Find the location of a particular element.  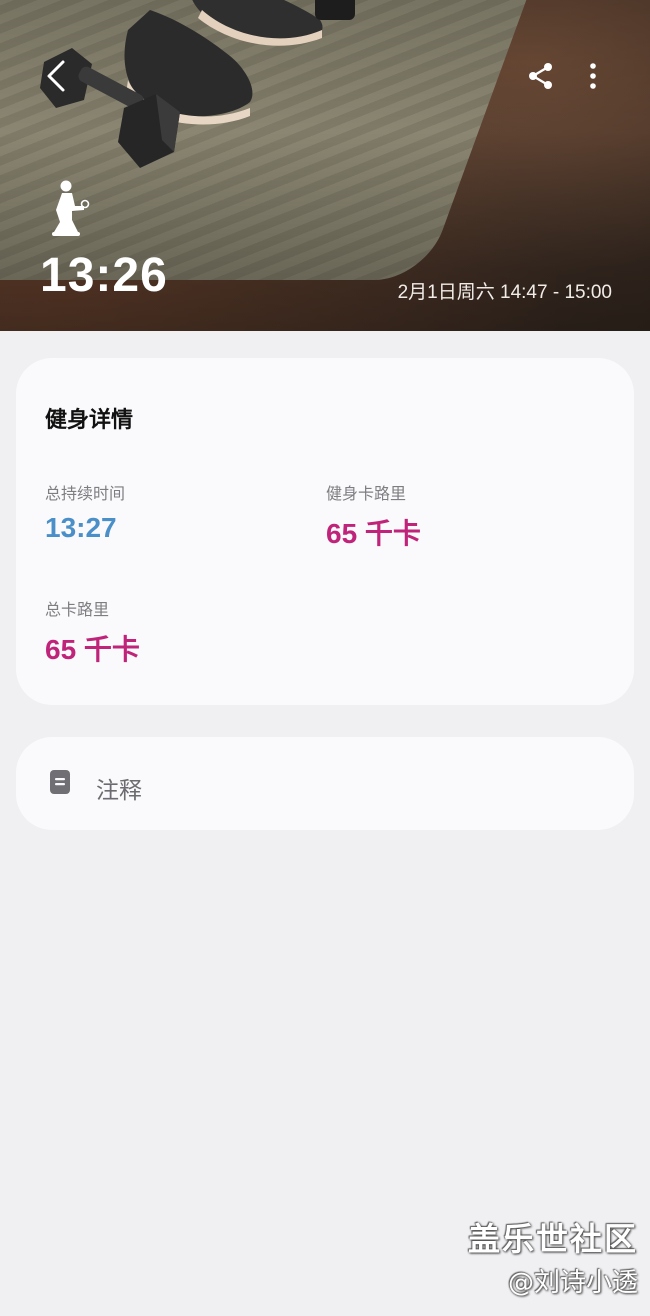

metric-label: 健身卡路里 is located at coordinates (366, 493).